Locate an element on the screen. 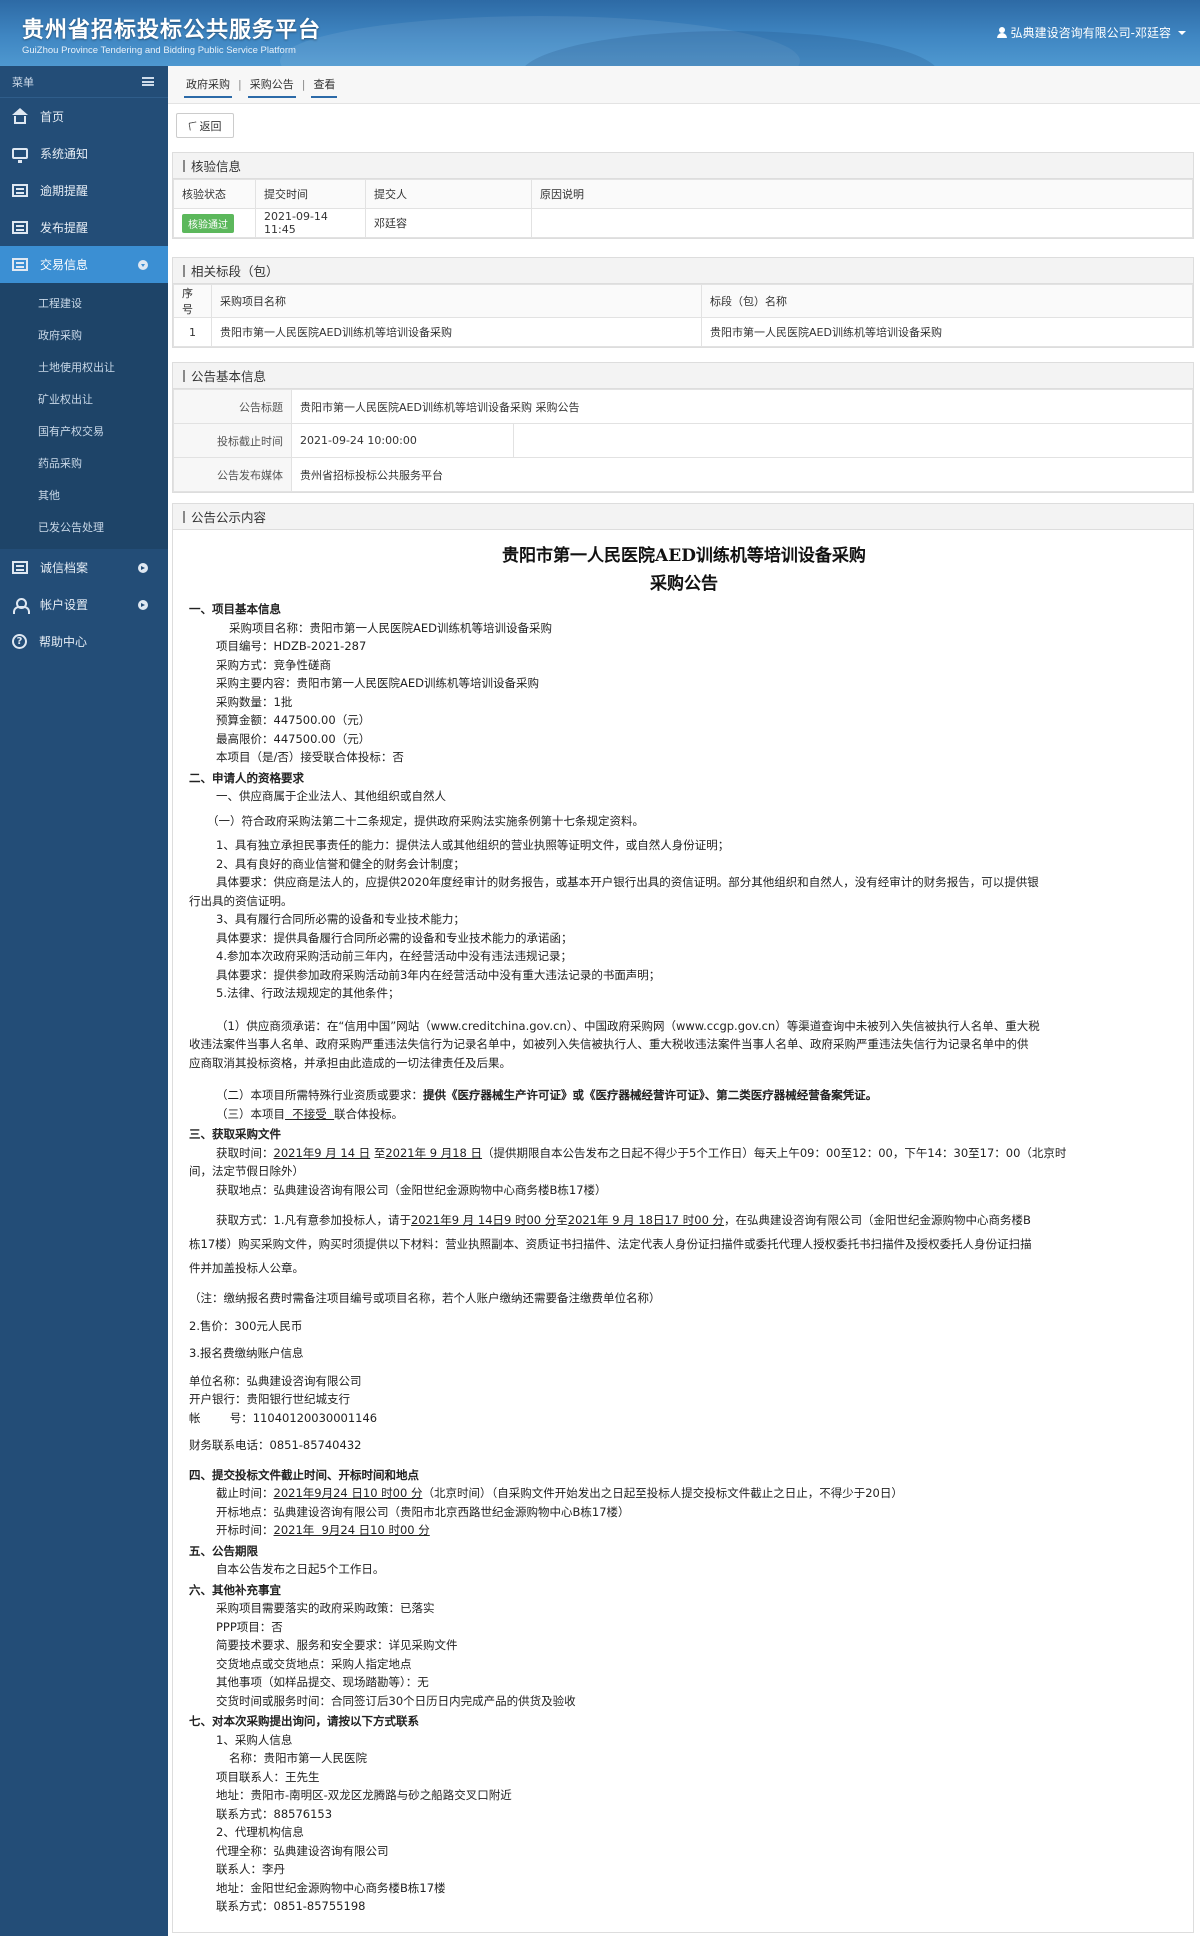 Image resolution: width=1200 pixels, height=1936 pixels. hamburger-icon is located at coordinates (148, 81).